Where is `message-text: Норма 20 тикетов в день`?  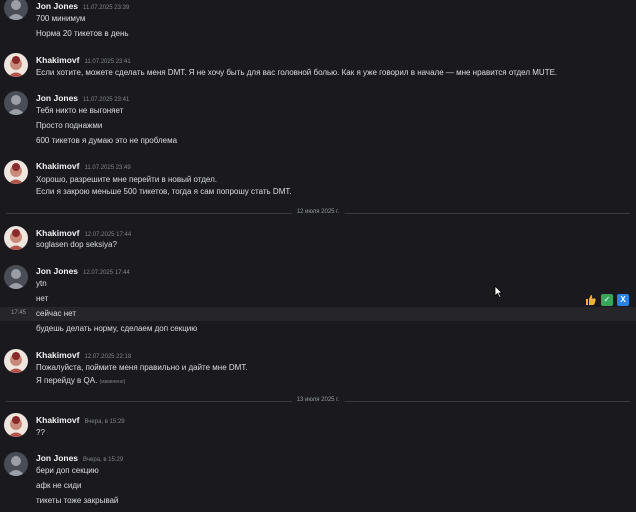 message-text: Норма 20 тикетов в день is located at coordinates (82, 33).